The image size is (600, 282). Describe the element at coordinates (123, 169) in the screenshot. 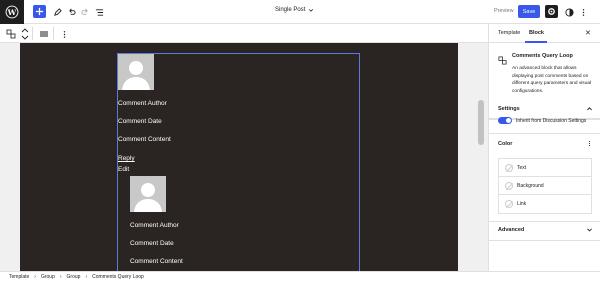

I see `comment-edit-link: Edit` at that location.